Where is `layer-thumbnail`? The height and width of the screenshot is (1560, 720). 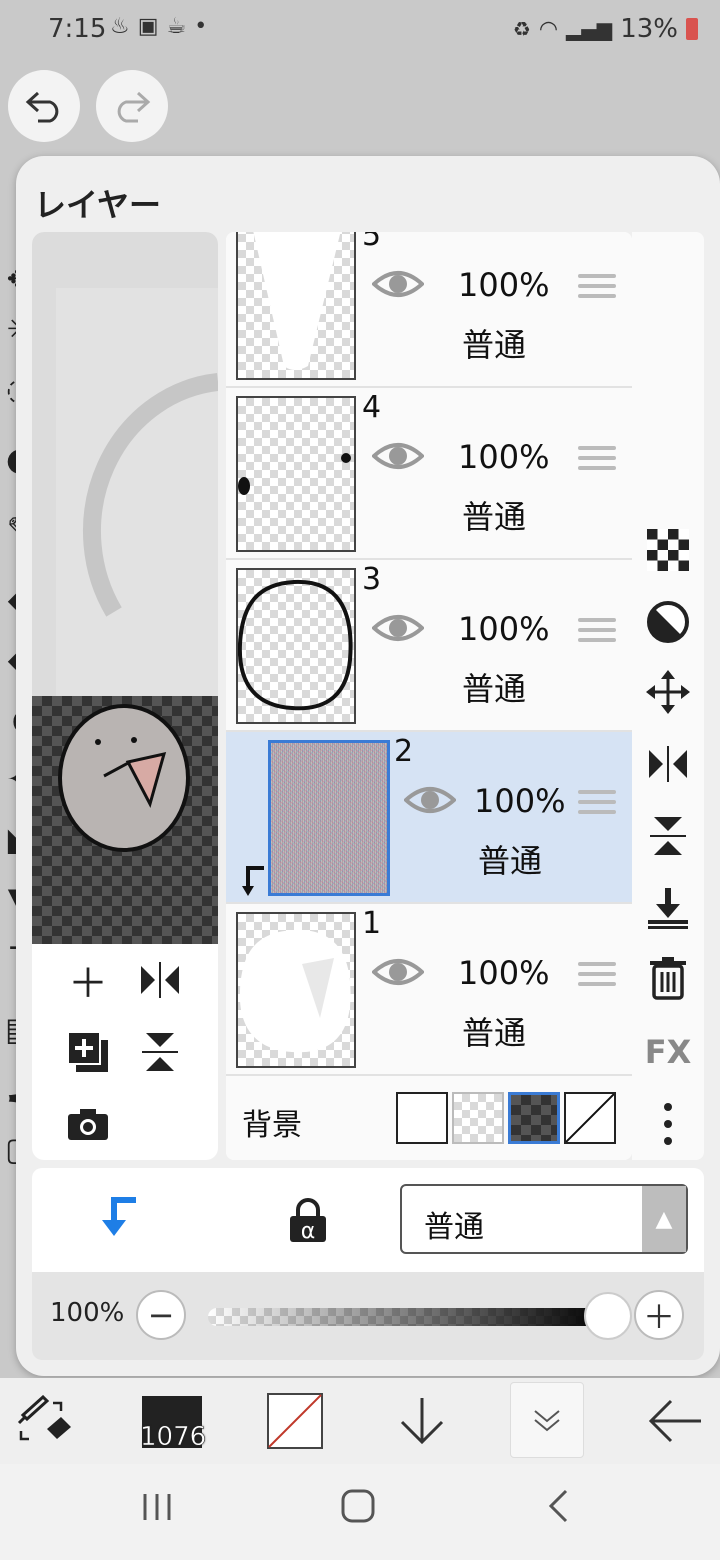
layer-thumbnail is located at coordinates (296, 646).